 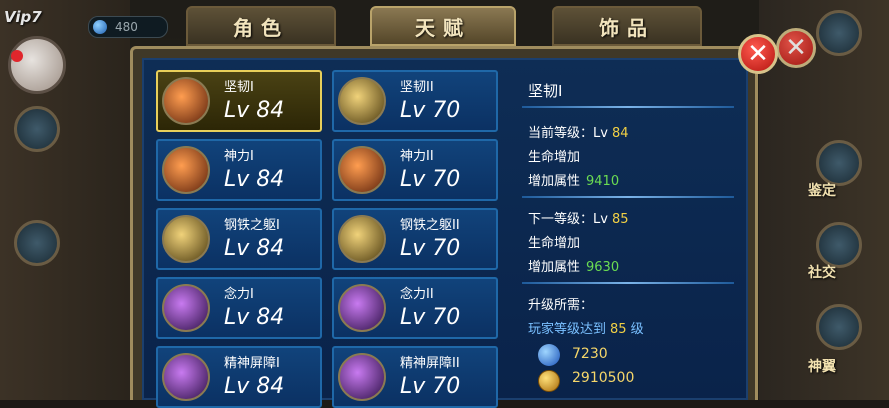 What do you see at coordinates (545, 91) in the screenshot?
I see `detail-title: 坚韧I` at bounding box center [545, 91].